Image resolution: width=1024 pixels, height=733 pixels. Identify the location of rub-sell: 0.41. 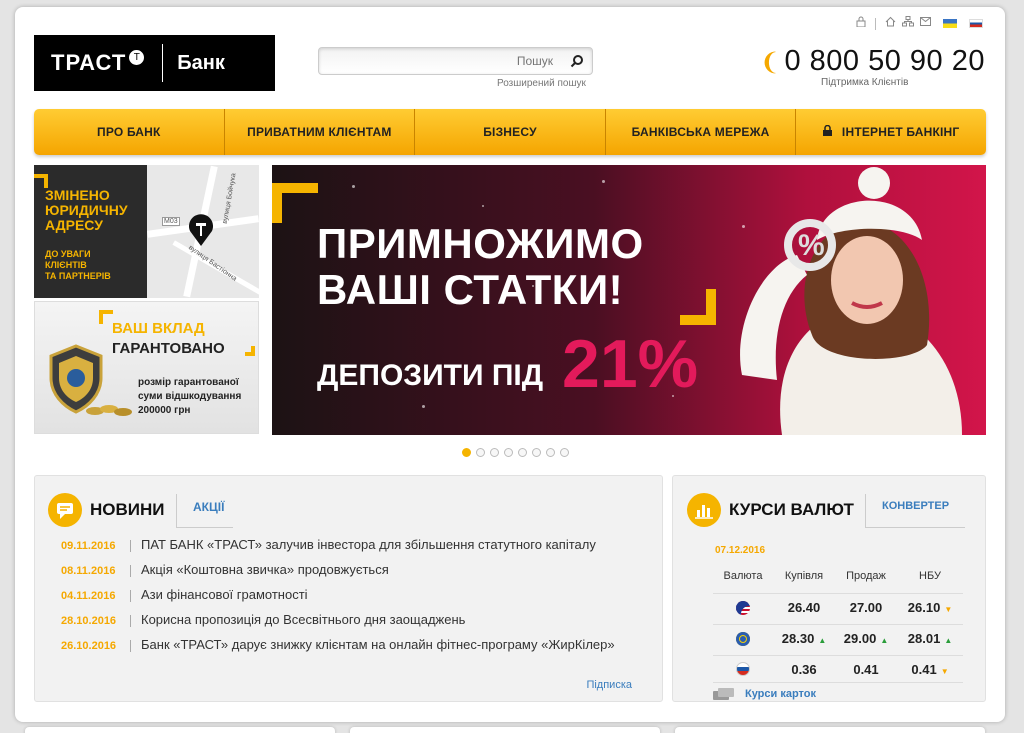
(866, 669).